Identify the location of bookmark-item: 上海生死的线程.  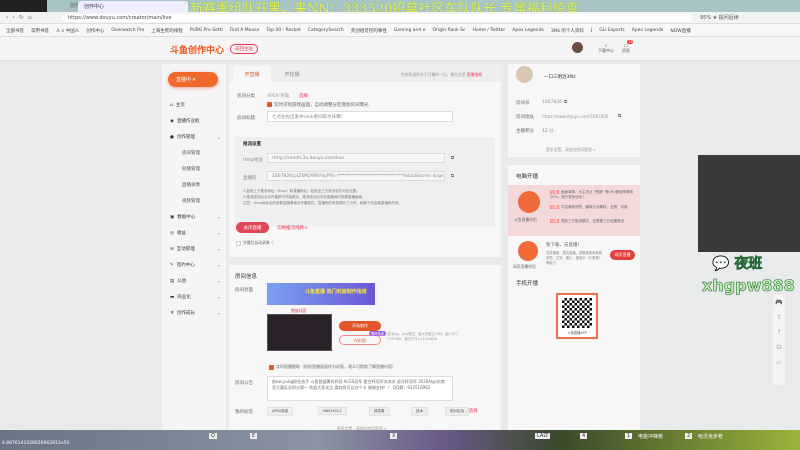
(167, 31).